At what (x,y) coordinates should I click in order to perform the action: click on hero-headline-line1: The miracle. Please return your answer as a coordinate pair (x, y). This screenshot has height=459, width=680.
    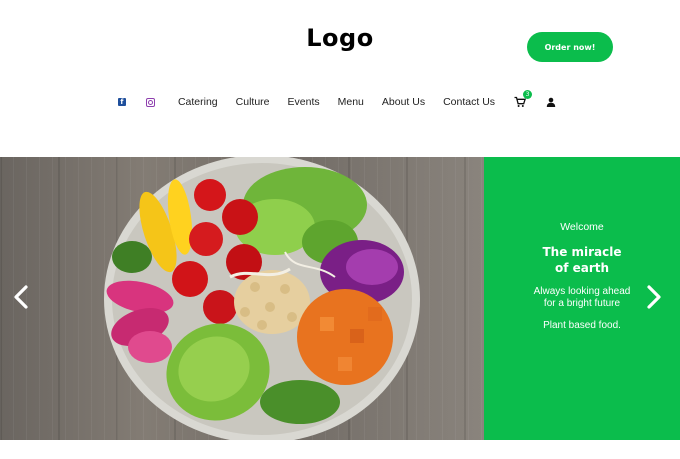
    Looking at the image, I should click on (582, 252).